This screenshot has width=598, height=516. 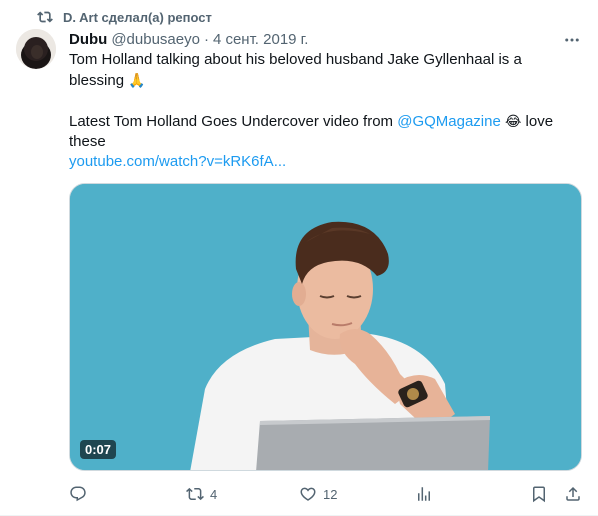 What do you see at coordinates (308, 494) in the screenshot?
I see `heart-icon` at bounding box center [308, 494].